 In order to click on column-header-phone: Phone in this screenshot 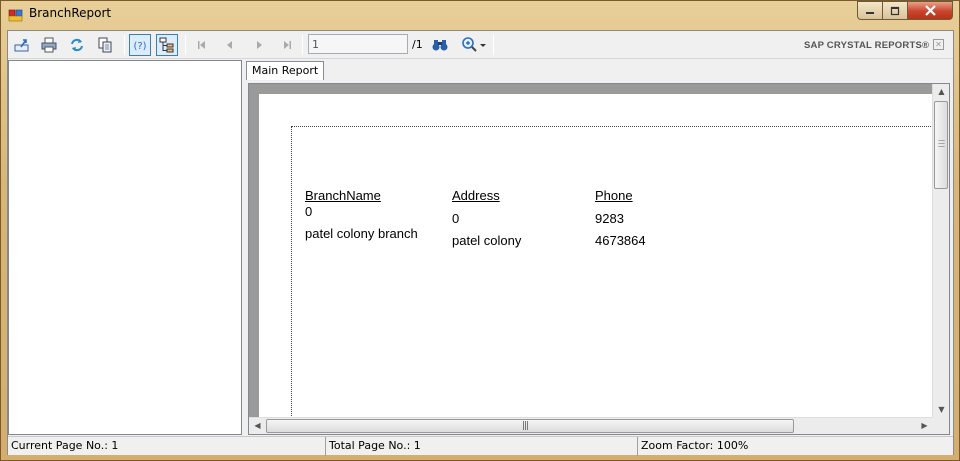, I will do `click(614, 195)`.